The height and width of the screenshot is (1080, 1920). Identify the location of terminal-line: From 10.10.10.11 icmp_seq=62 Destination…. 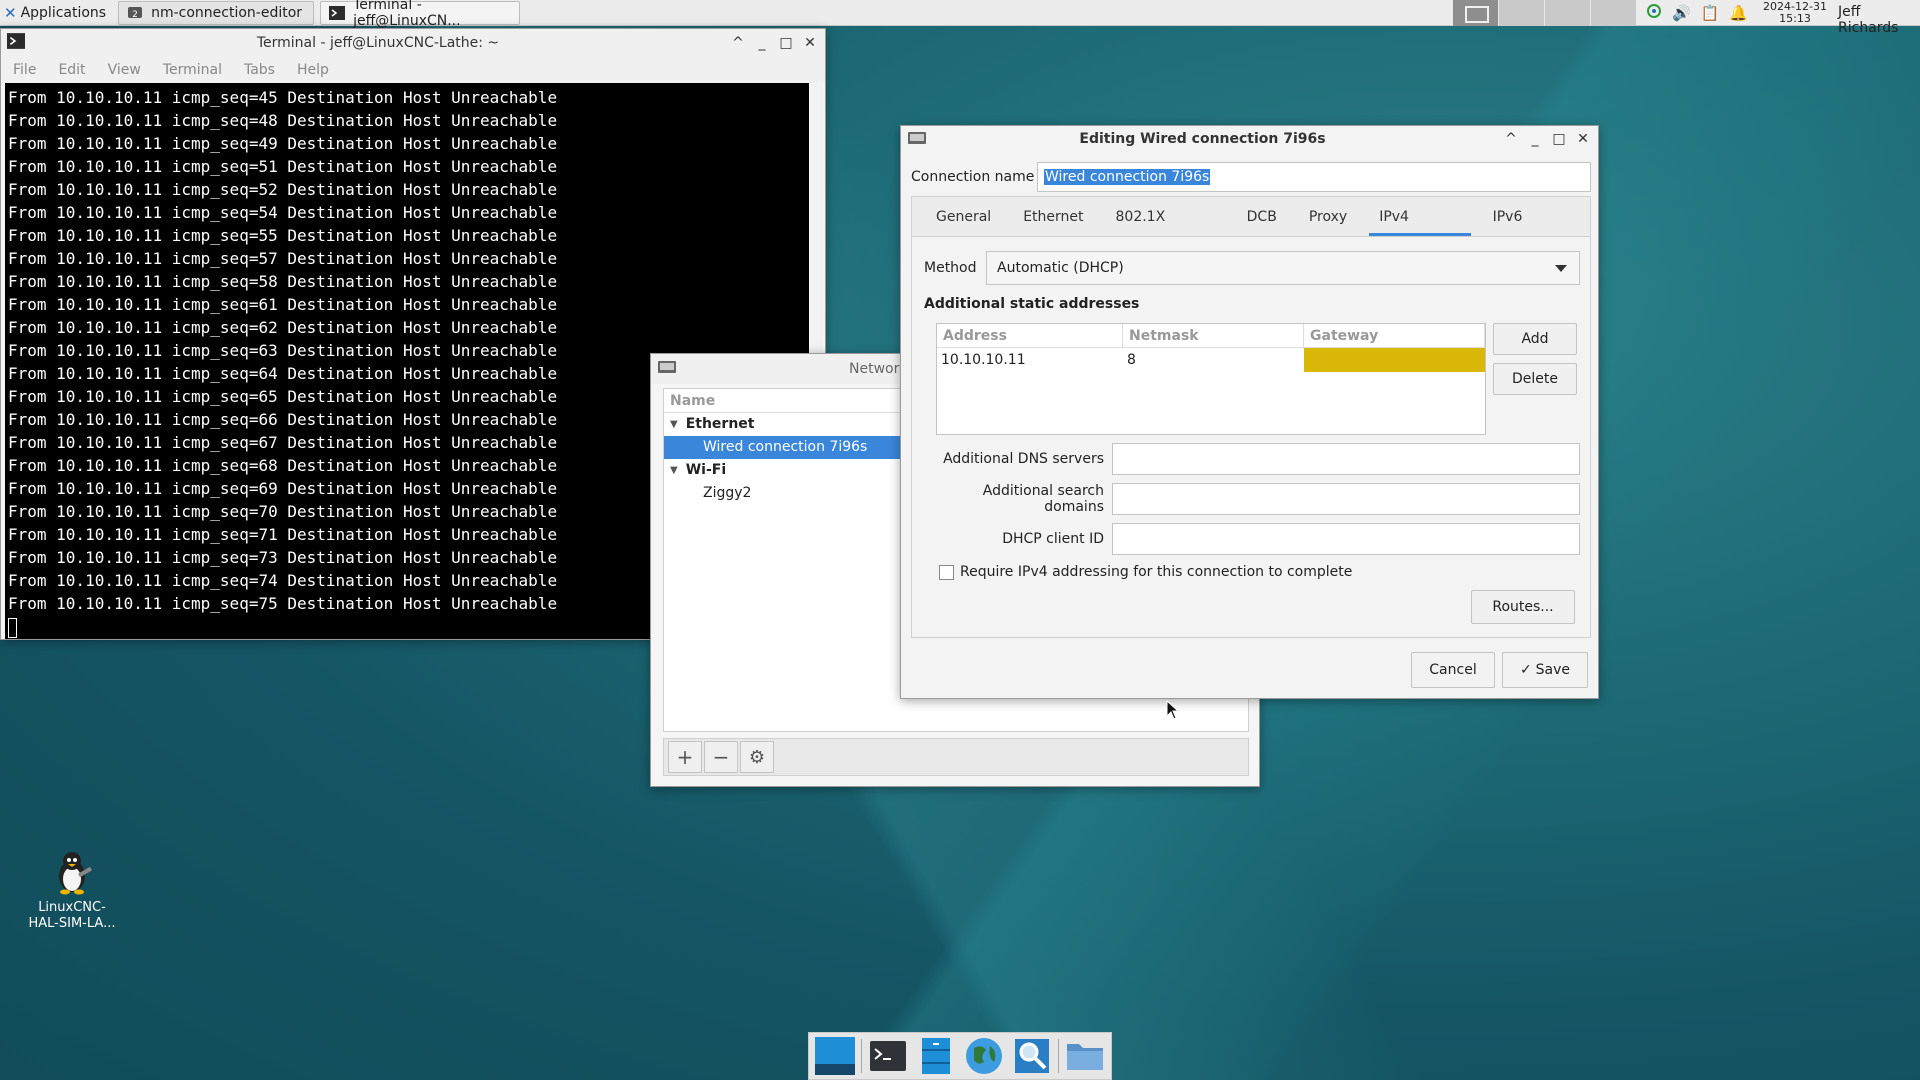
(283, 327).